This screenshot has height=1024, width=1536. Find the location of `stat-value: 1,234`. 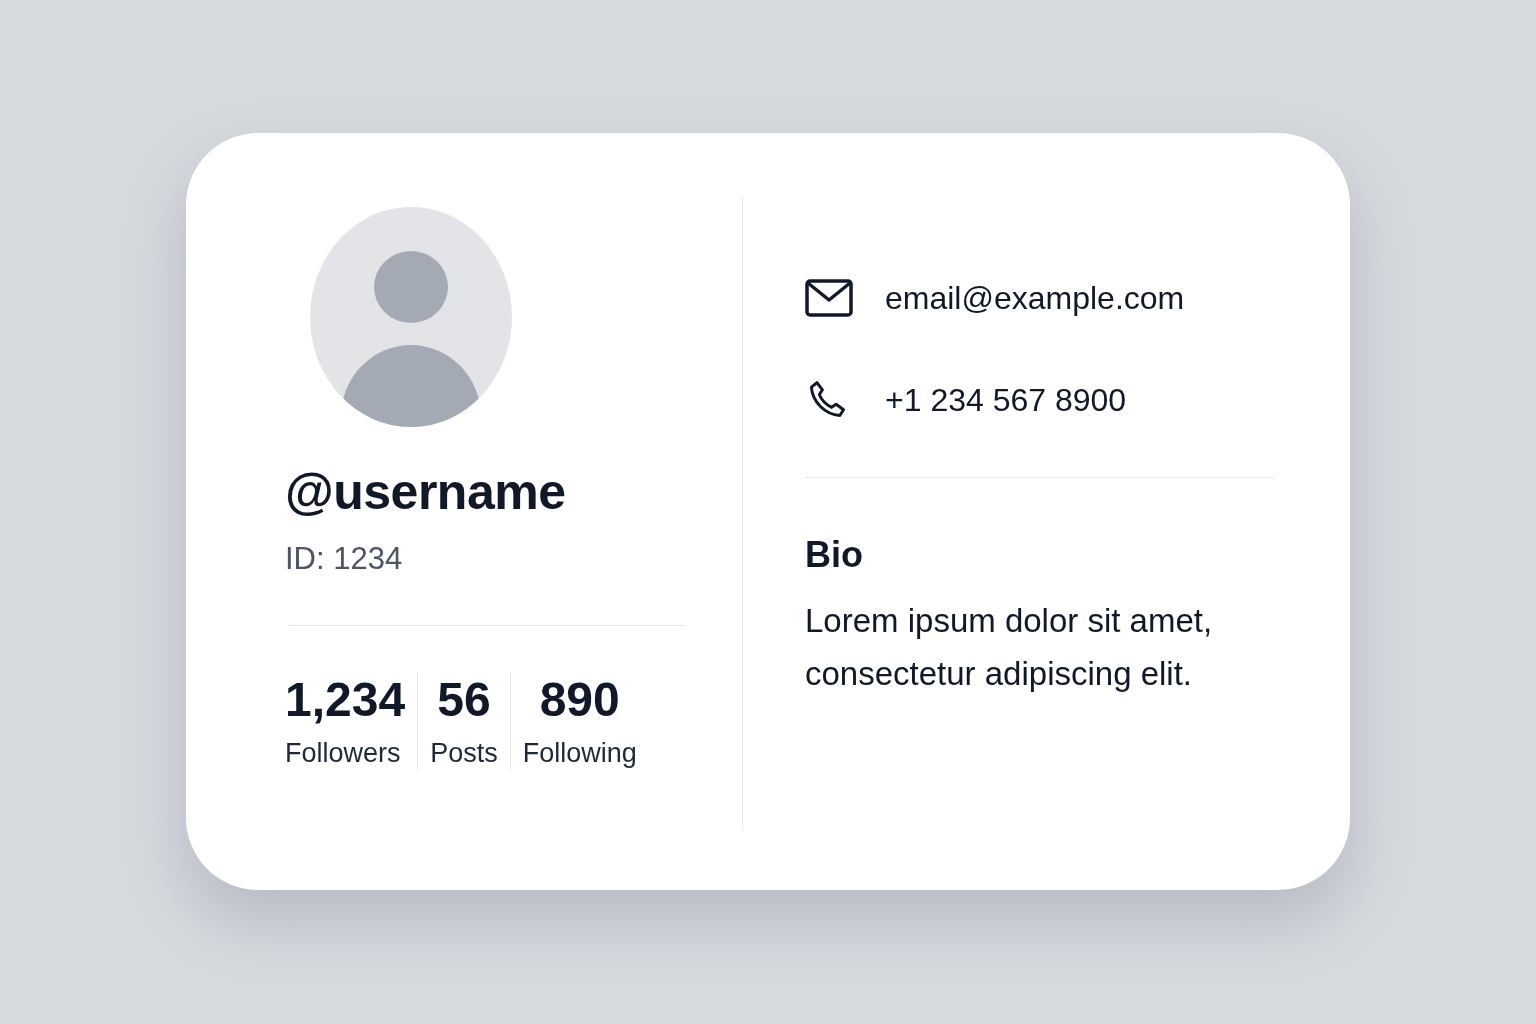

stat-value: 1,234 is located at coordinates (345, 700).